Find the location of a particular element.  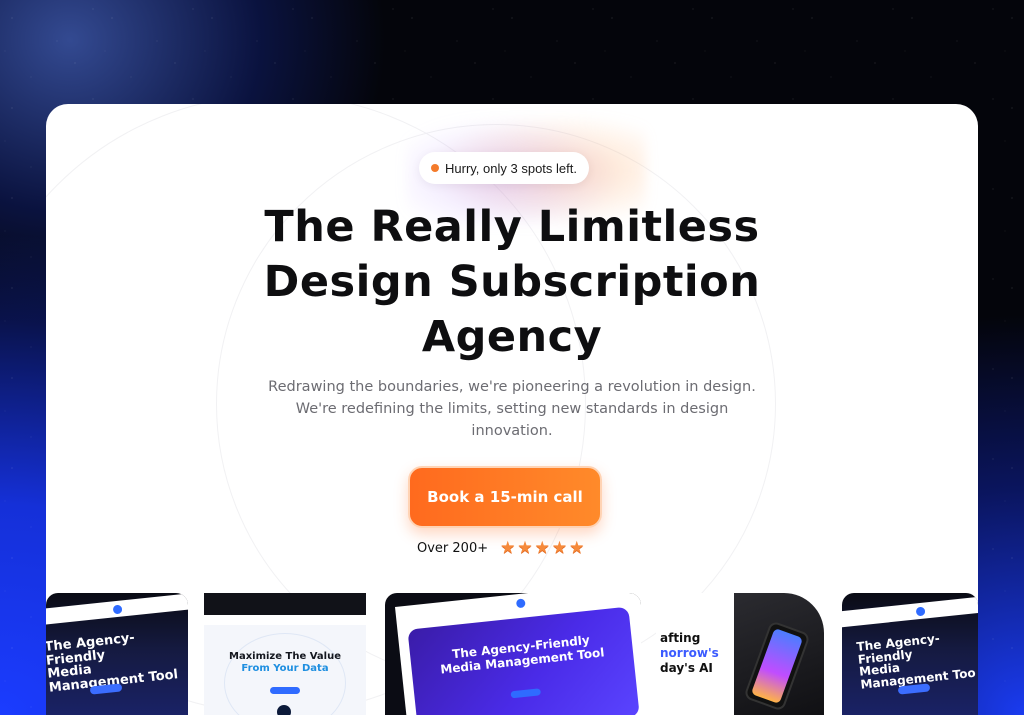

thumbnail-title-line: Maximize The Value is located at coordinates (285, 656).